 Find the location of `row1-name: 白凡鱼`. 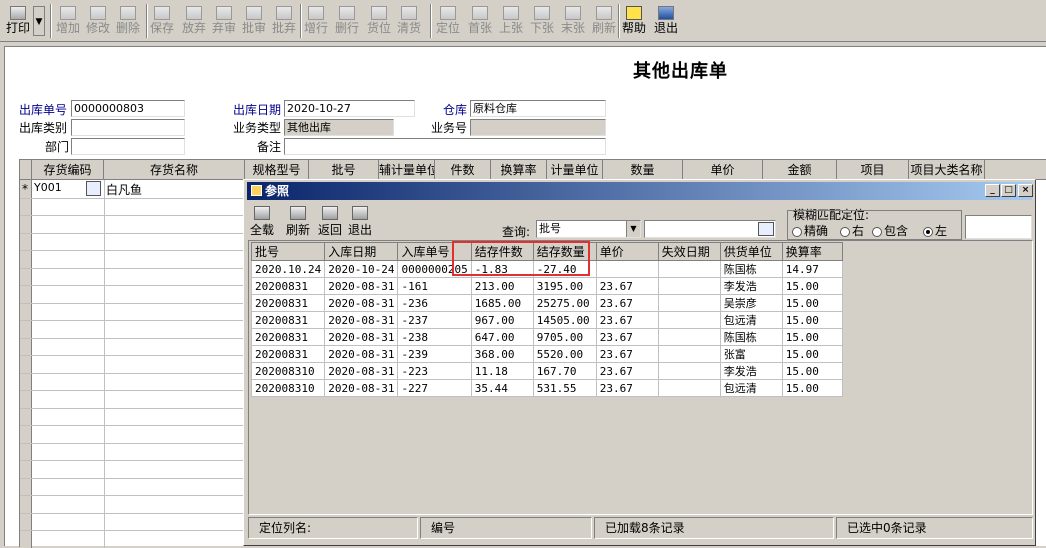

row1-name: 白凡鱼 is located at coordinates (124, 189).